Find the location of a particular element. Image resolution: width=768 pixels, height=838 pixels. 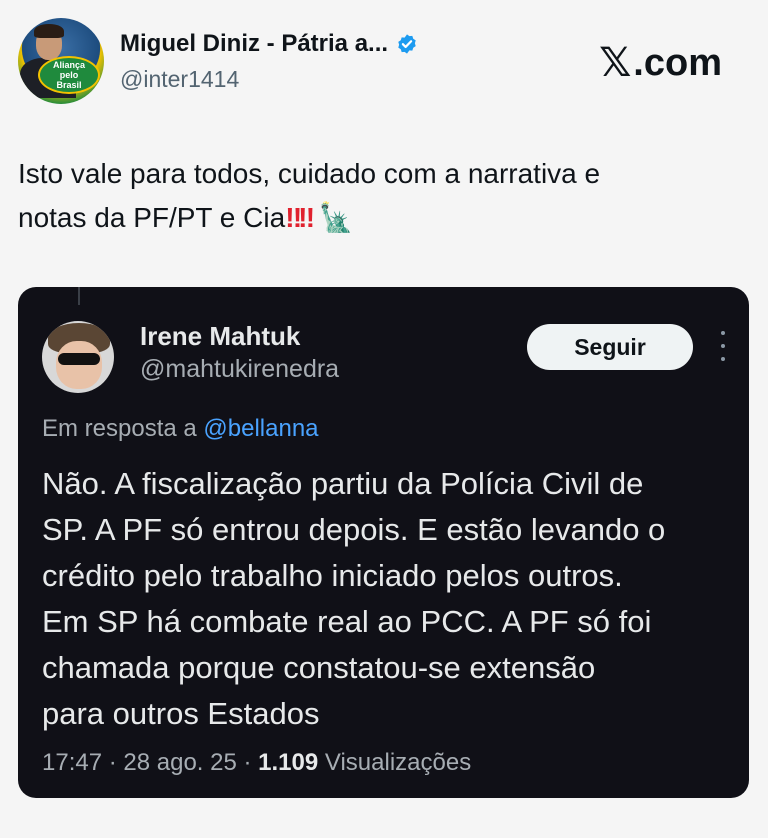

embedded-author-name: Irene Mahtuk is located at coordinates (220, 336).